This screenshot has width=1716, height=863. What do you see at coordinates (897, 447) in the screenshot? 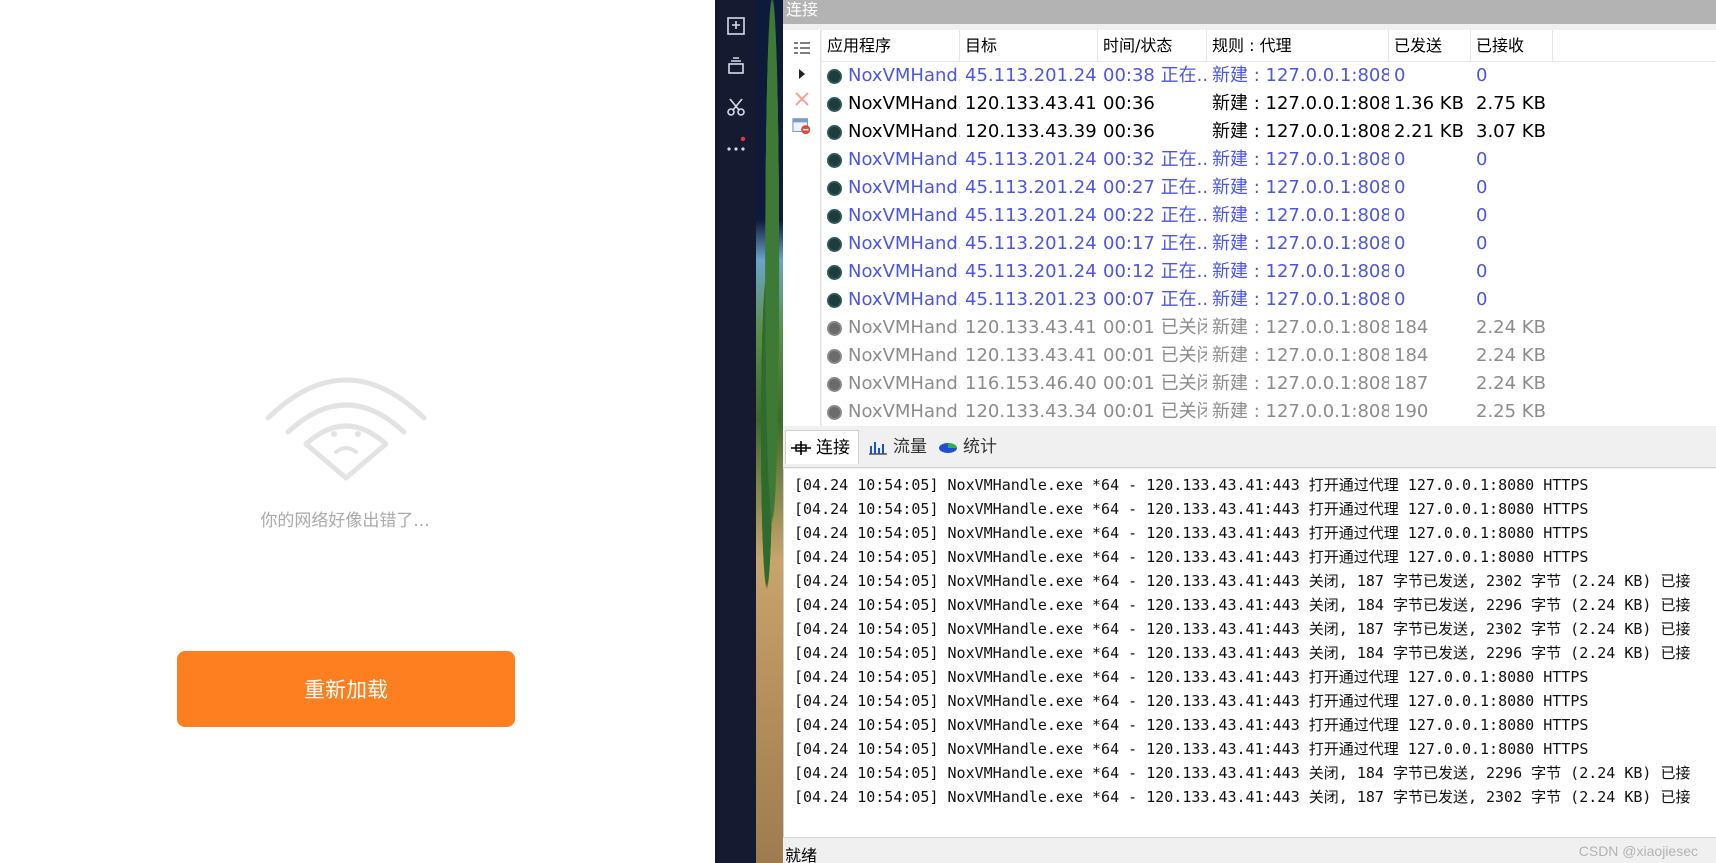
I see `tab-traffic: 流量` at bounding box center [897, 447].